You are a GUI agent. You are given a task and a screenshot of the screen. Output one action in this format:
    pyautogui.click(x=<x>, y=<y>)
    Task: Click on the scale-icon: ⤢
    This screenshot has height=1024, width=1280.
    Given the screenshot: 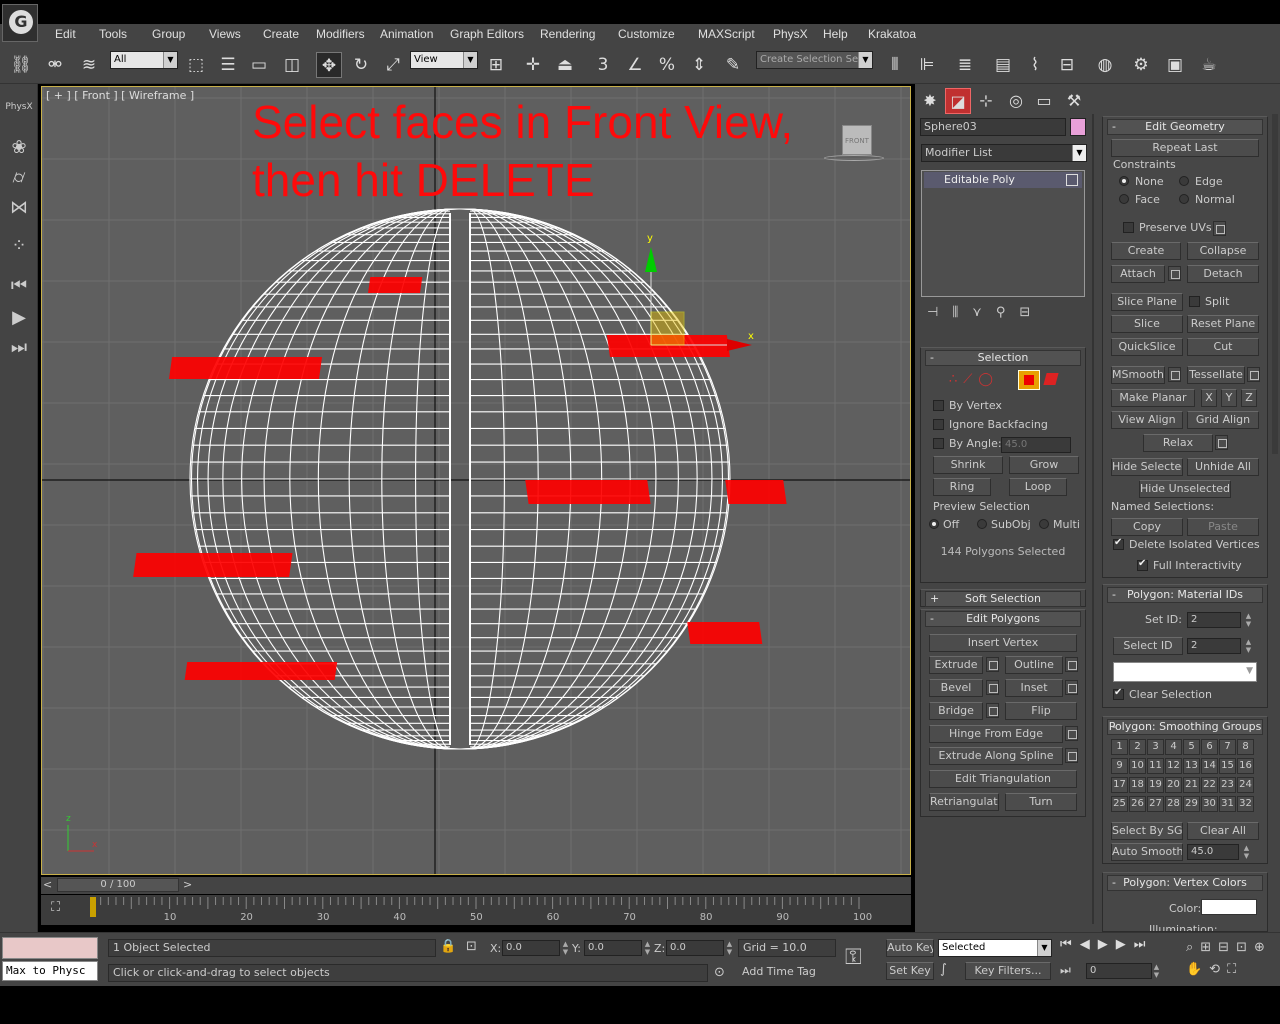 What is the action you would take?
    pyautogui.click(x=393, y=65)
    